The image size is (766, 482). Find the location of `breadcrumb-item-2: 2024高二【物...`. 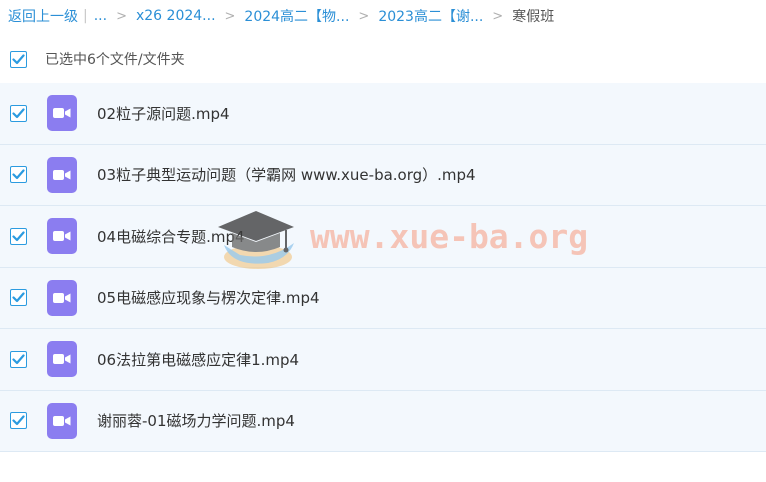

breadcrumb-item-2: 2024高二【物... is located at coordinates (296, 16).